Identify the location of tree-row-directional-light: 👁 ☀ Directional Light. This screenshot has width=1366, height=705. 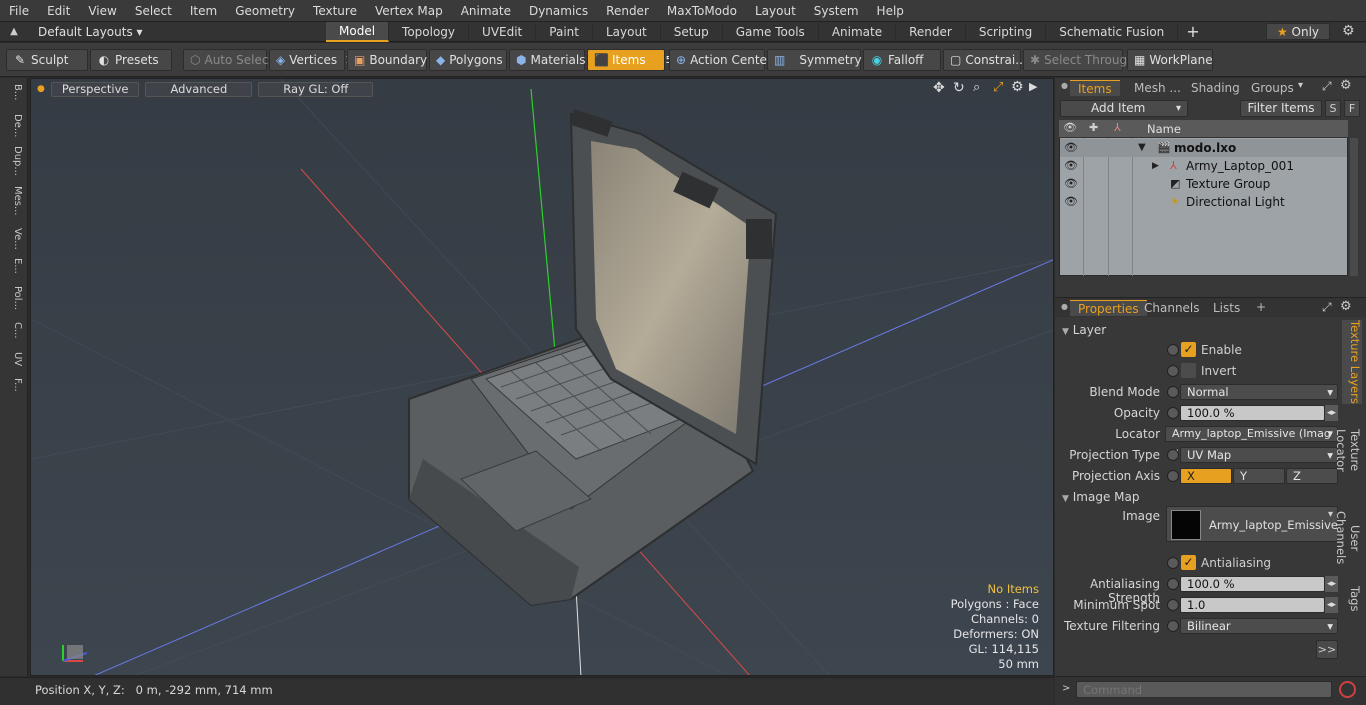
(1203, 202).